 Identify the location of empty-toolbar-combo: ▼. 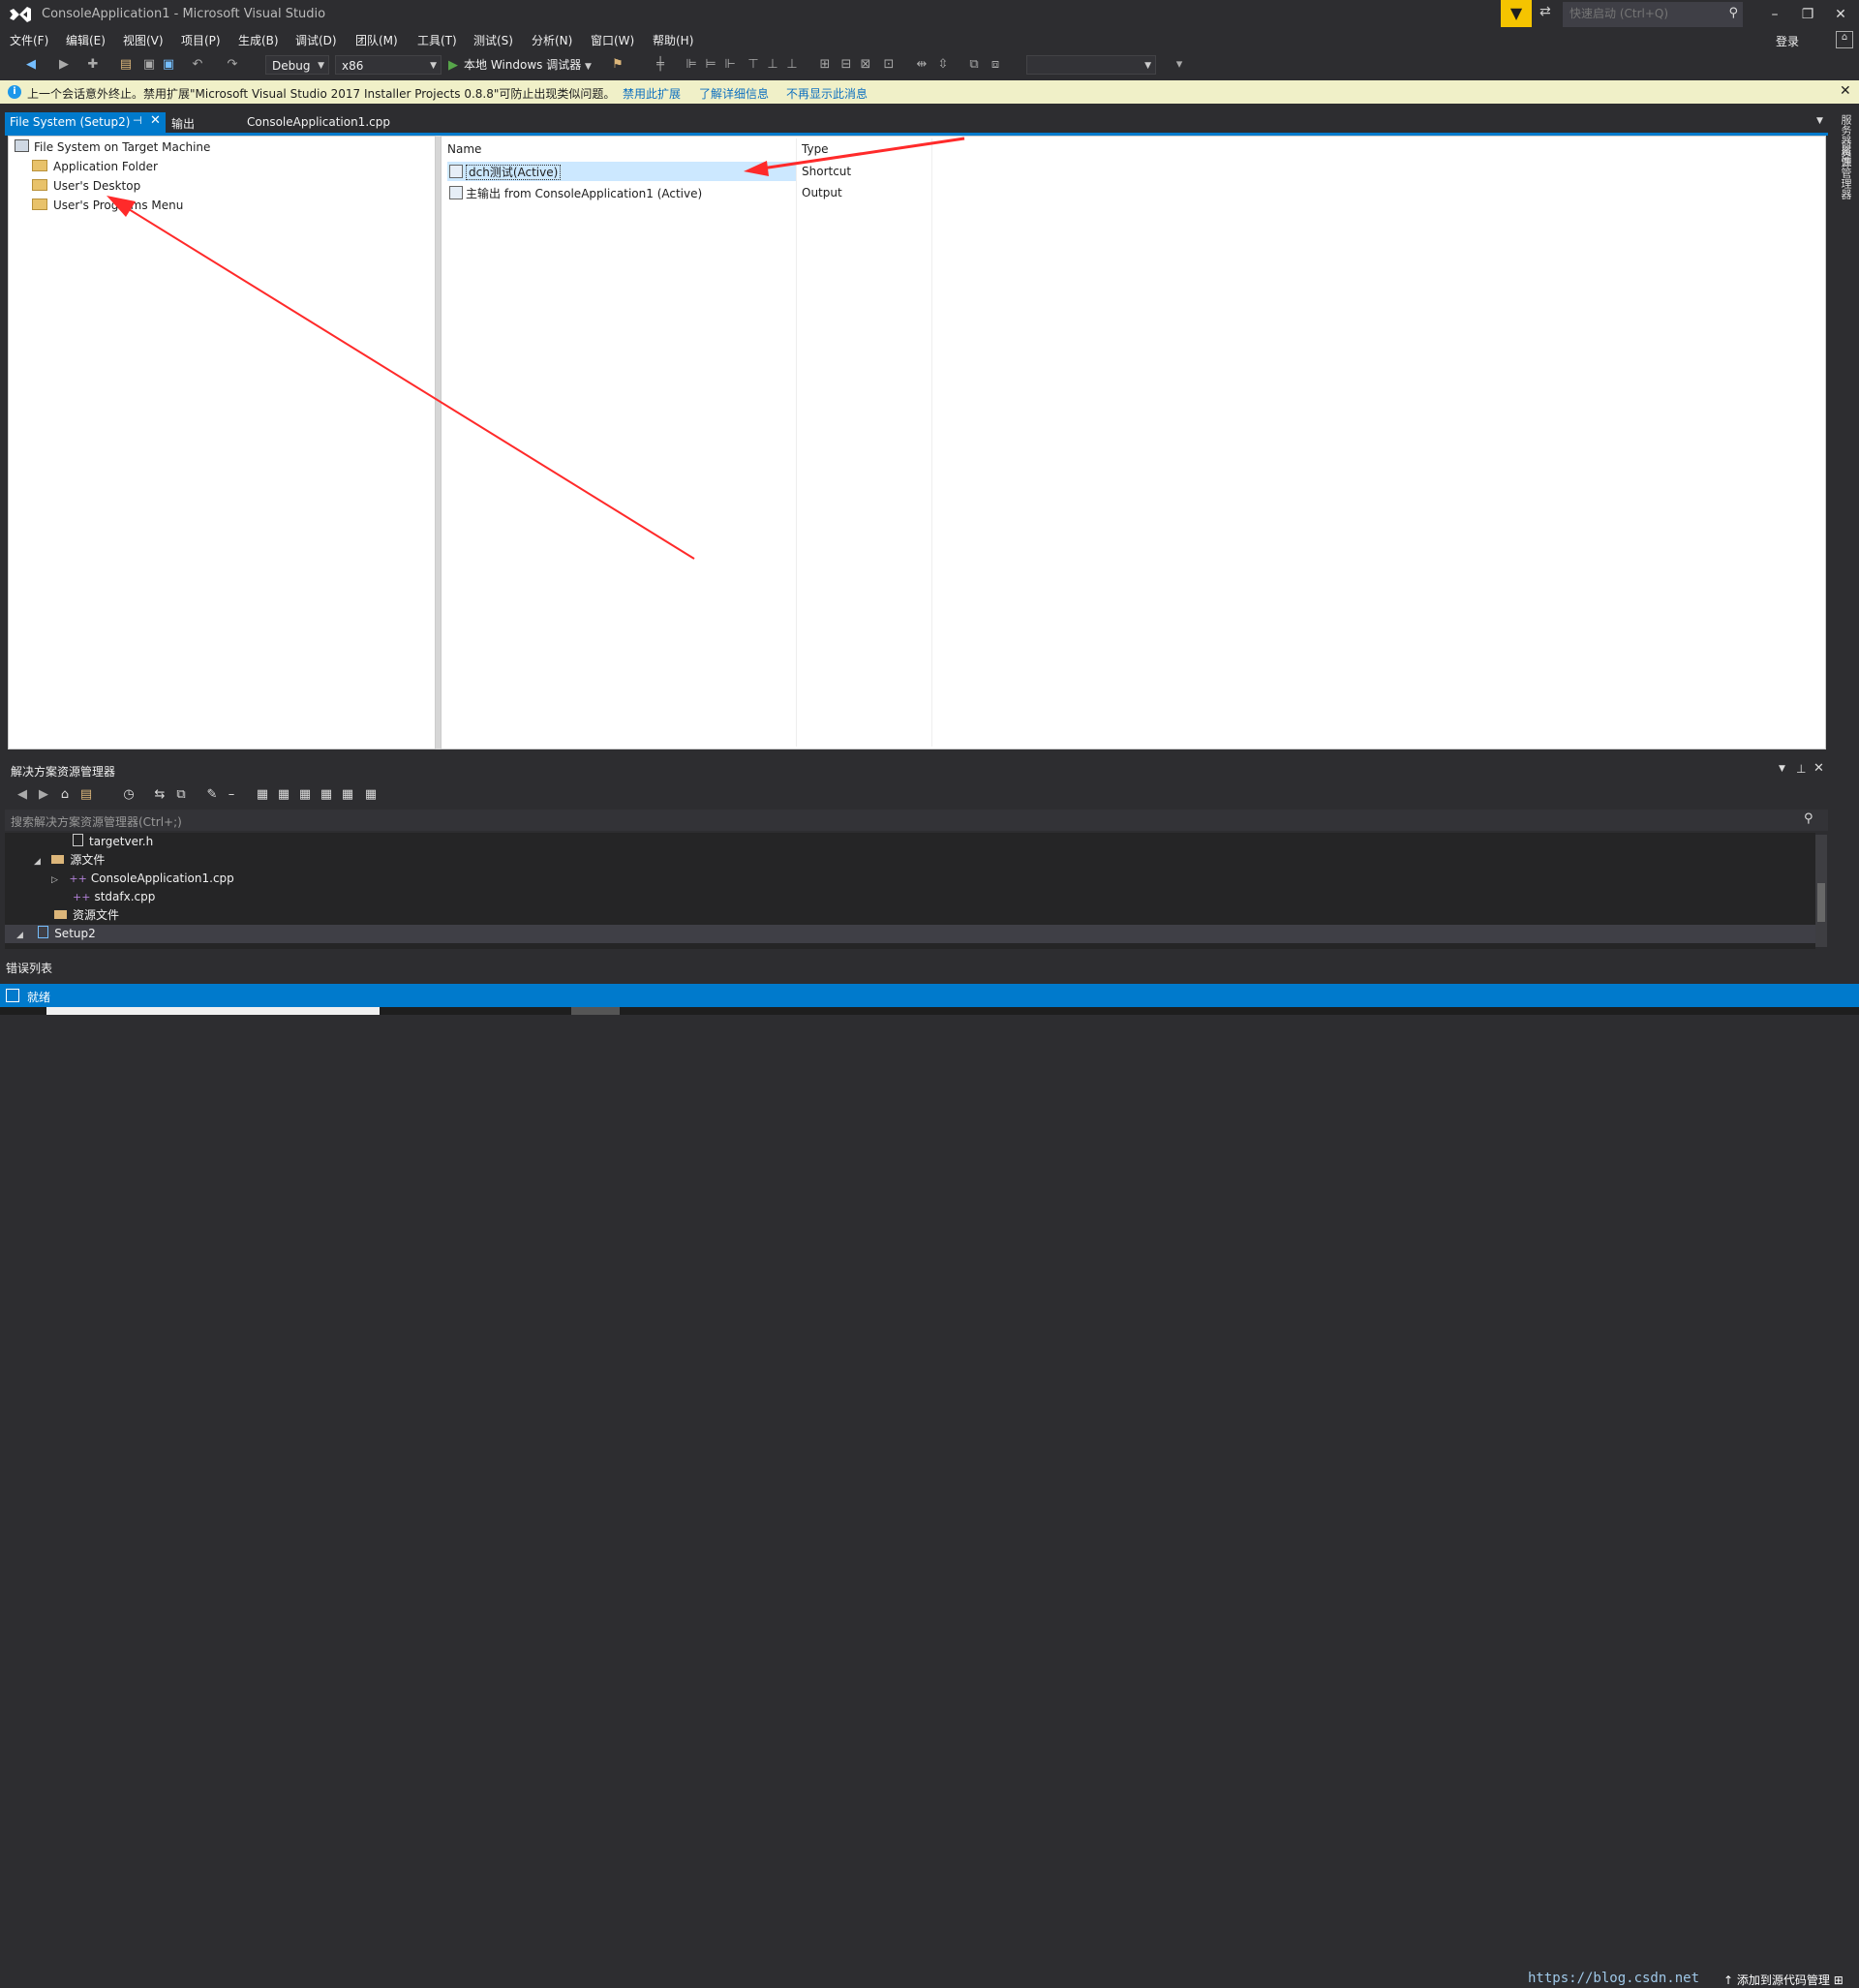
(1091, 65).